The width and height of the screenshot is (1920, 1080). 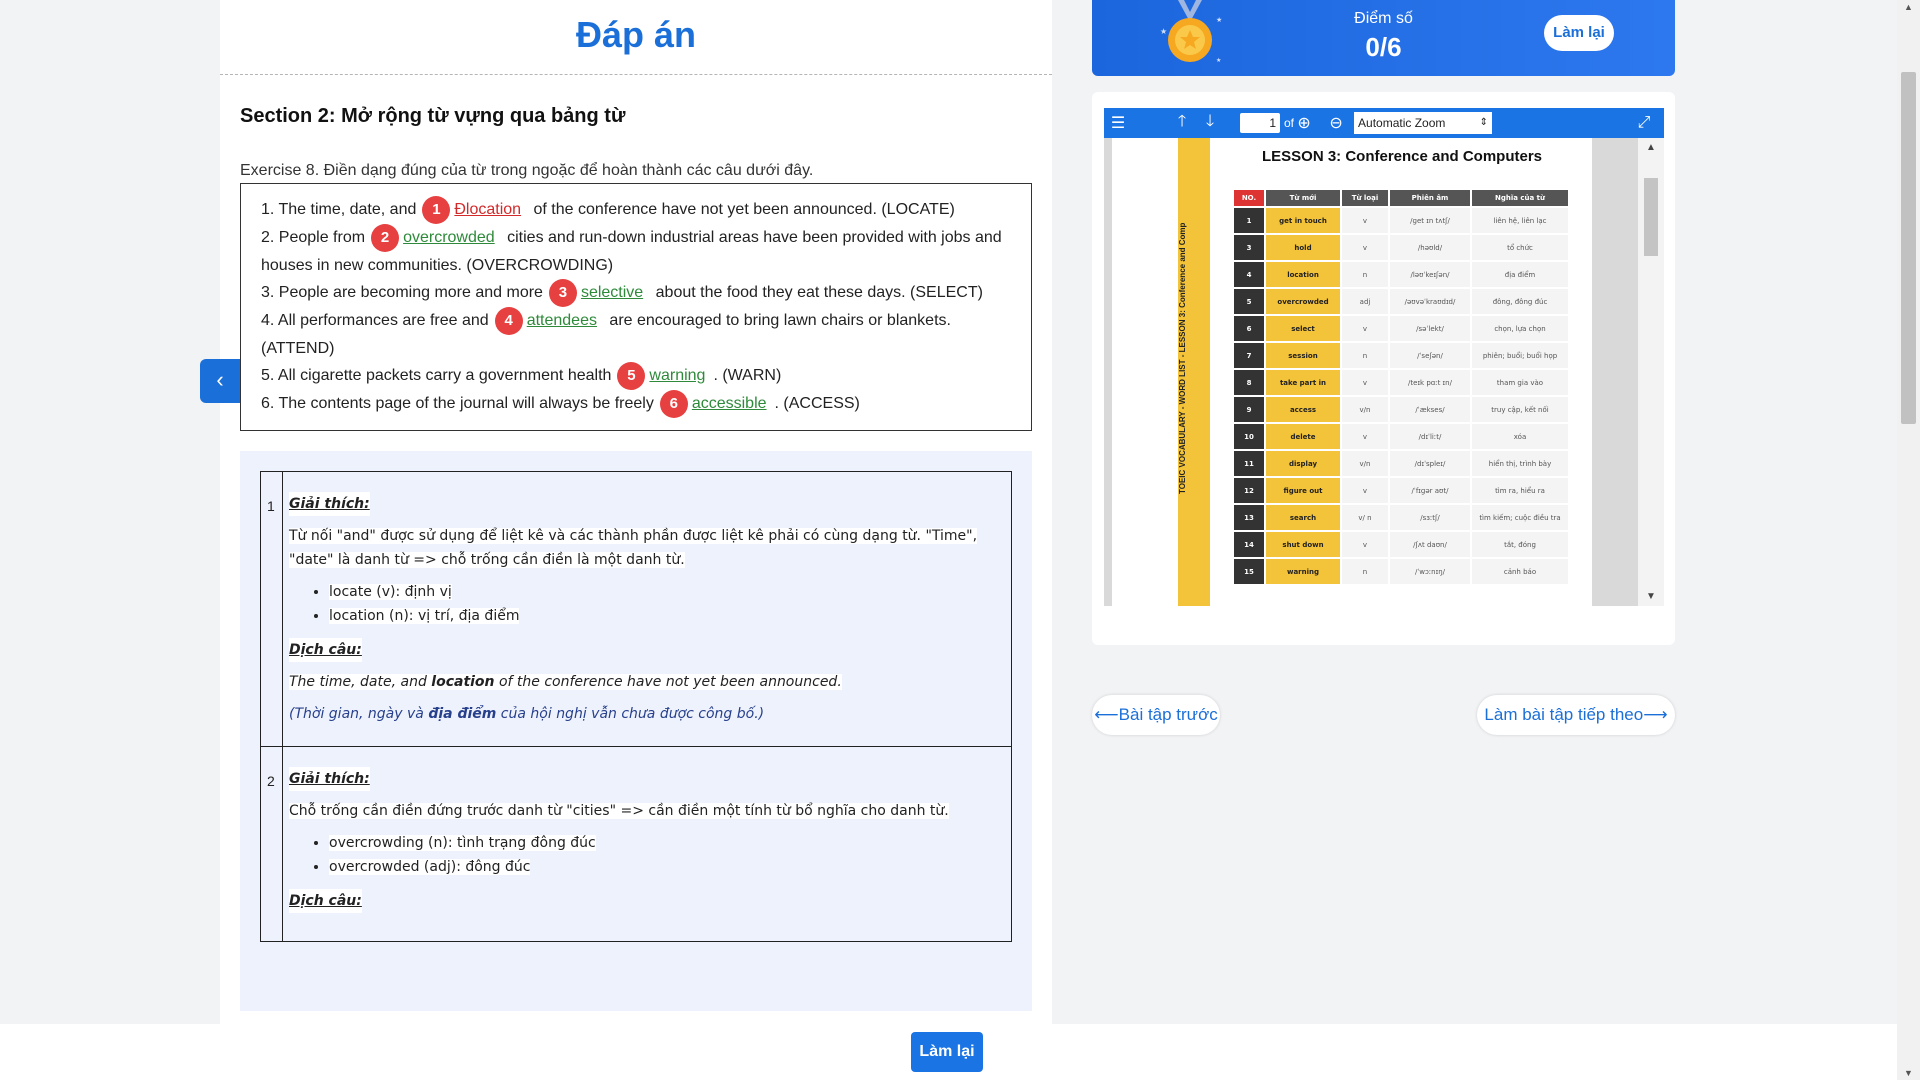 What do you see at coordinates (1249, 247) in the screenshot?
I see `vocab-cell: 3` at bounding box center [1249, 247].